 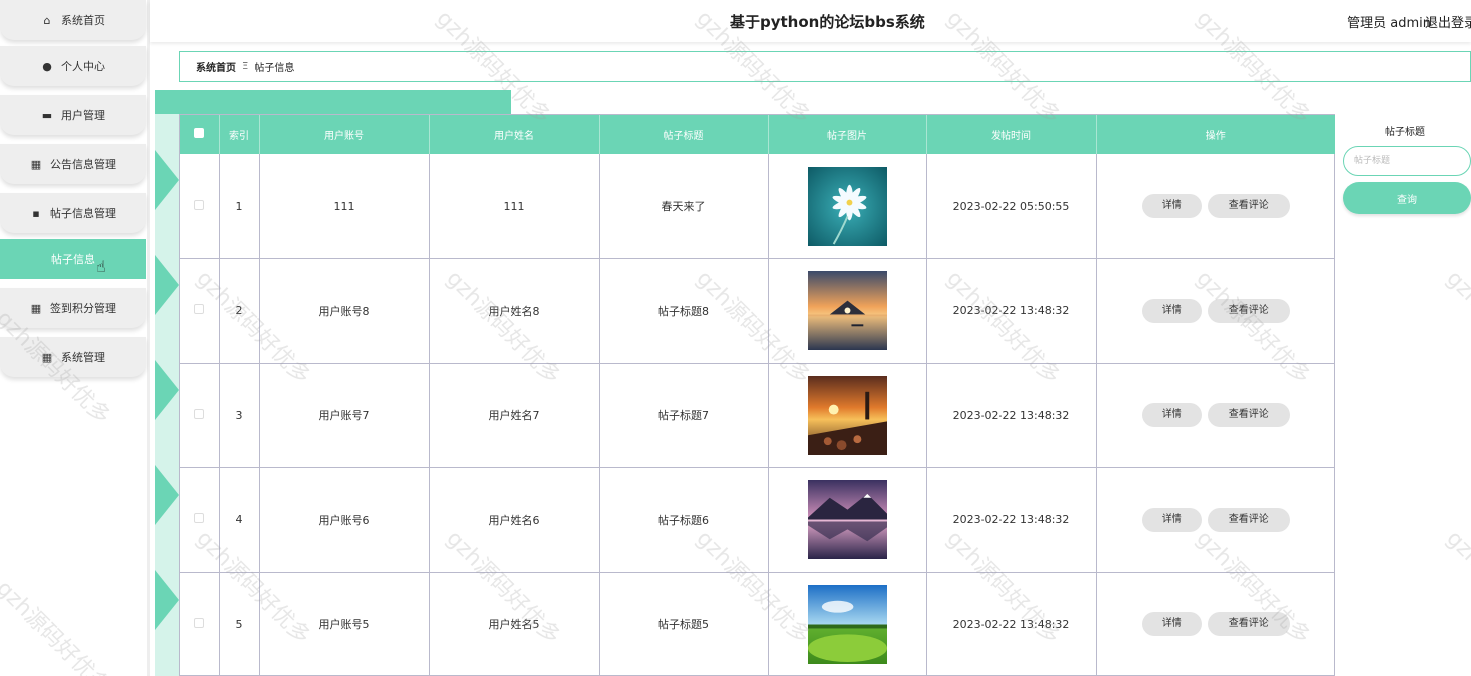 I want to click on sidebar-item: ▬ 用户管理, so click(x=73, y=115).